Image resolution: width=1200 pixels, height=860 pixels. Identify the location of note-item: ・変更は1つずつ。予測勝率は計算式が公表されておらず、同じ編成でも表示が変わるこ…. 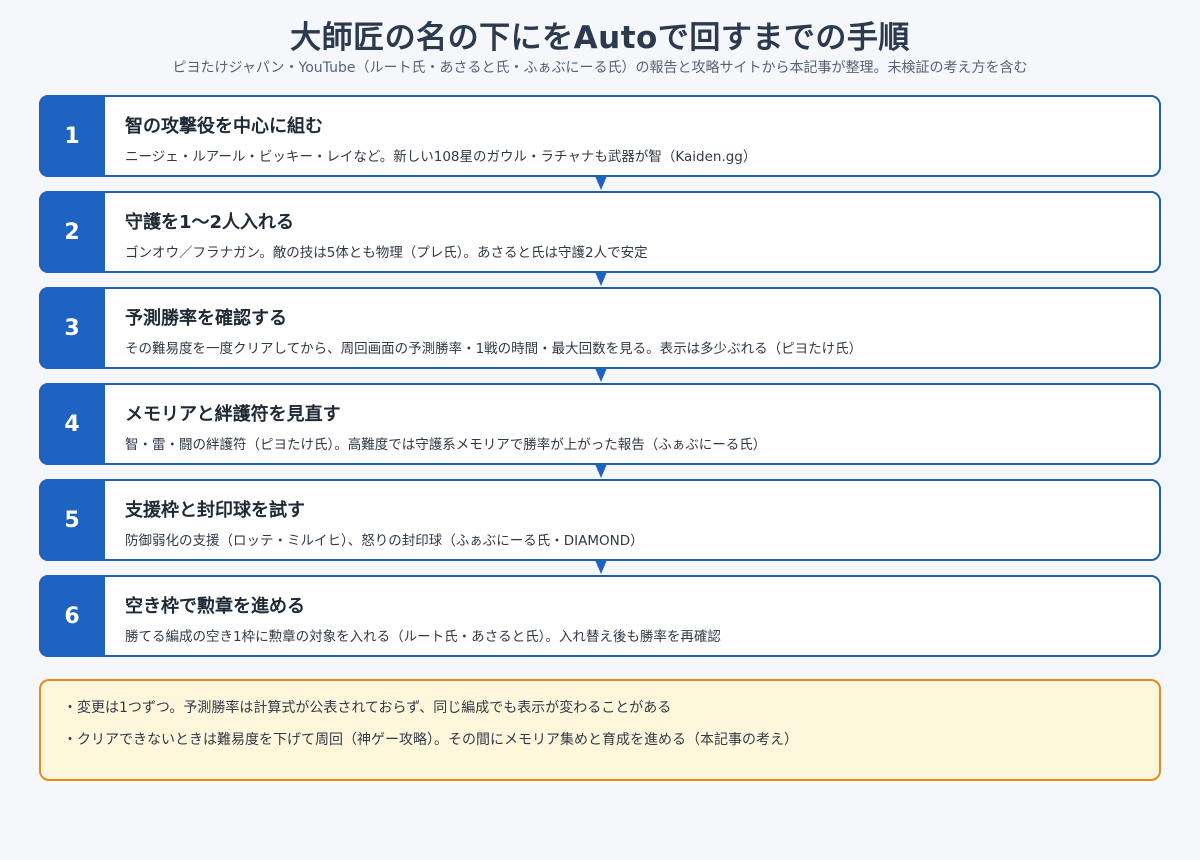
(367, 708).